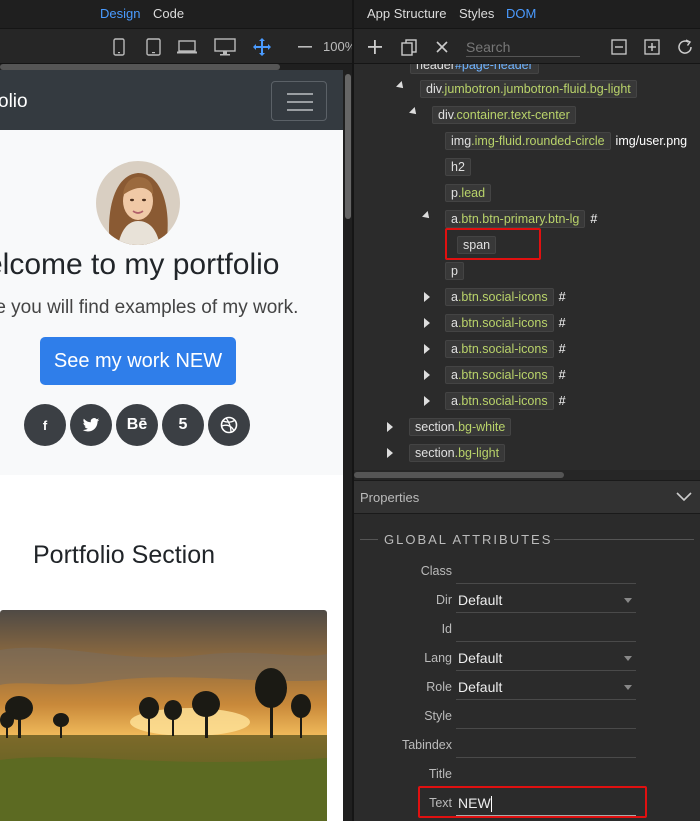  Describe the element at coordinates (684, 497) in the screenshot. I see `chevron-down-icon` at that location.